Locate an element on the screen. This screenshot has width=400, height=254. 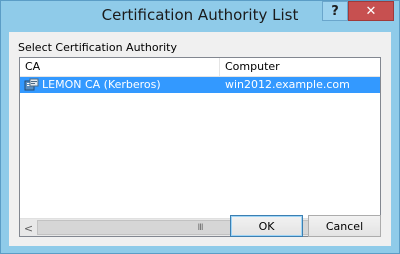
scroll-left-button: < is located at coordinates (28, 227).